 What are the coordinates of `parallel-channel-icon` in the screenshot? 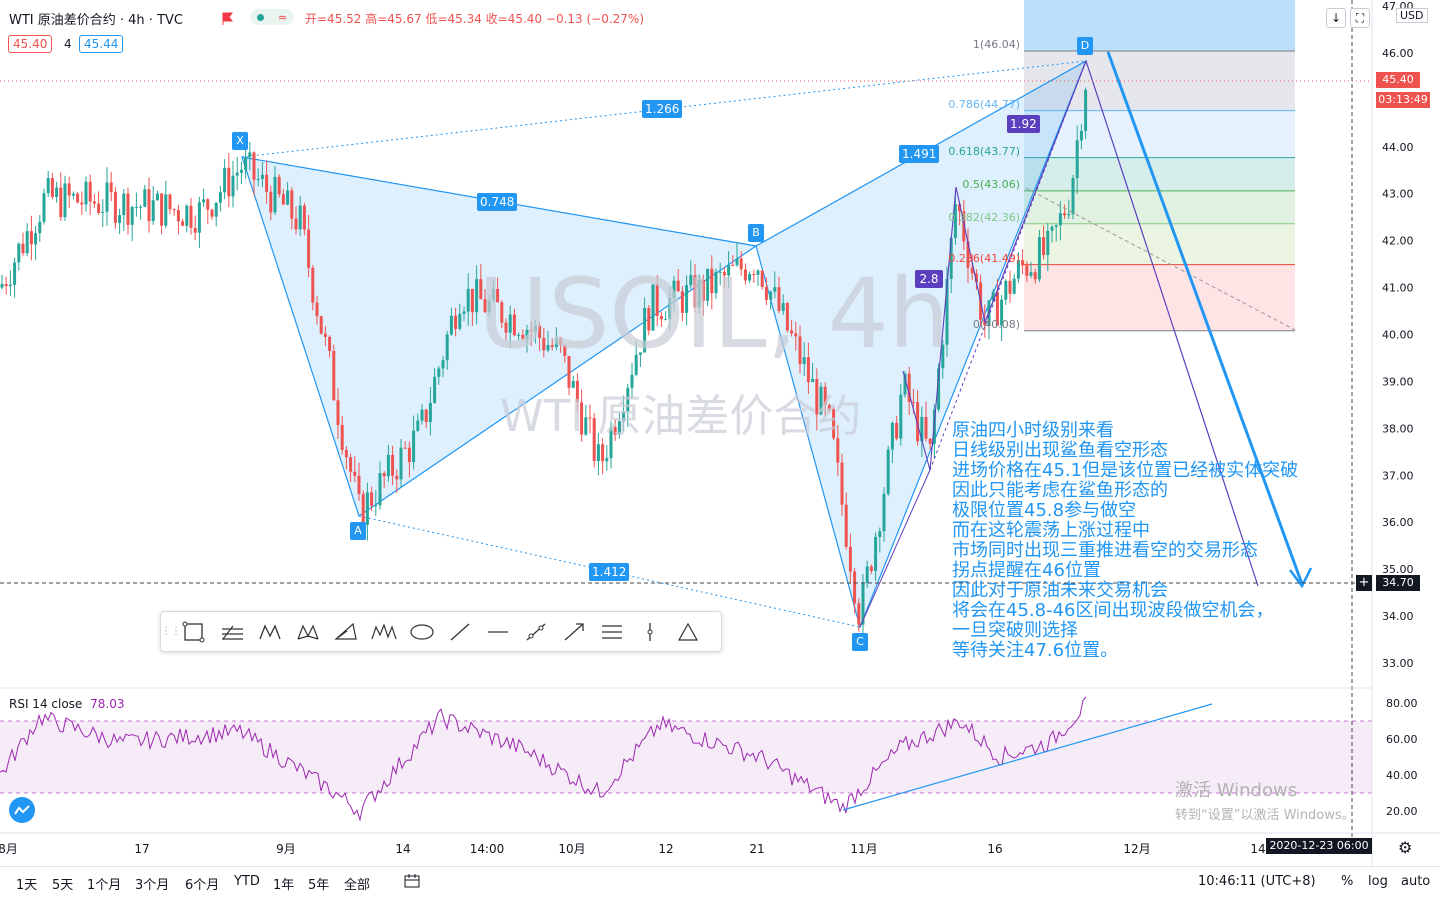 It's located at (612, 632).